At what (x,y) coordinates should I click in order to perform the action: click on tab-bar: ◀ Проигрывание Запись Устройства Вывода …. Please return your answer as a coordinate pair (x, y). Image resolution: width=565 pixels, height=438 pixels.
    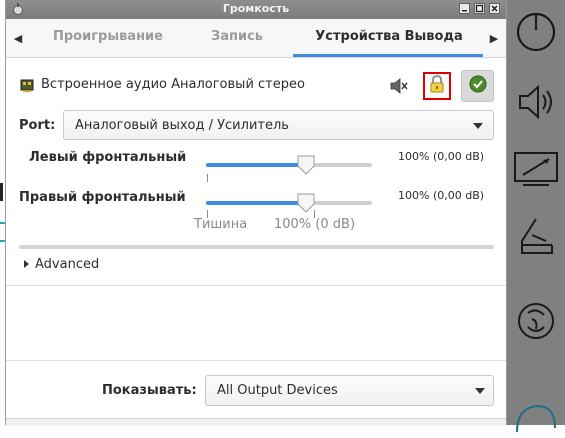
    Looking at the image, I should click on (256, 38).